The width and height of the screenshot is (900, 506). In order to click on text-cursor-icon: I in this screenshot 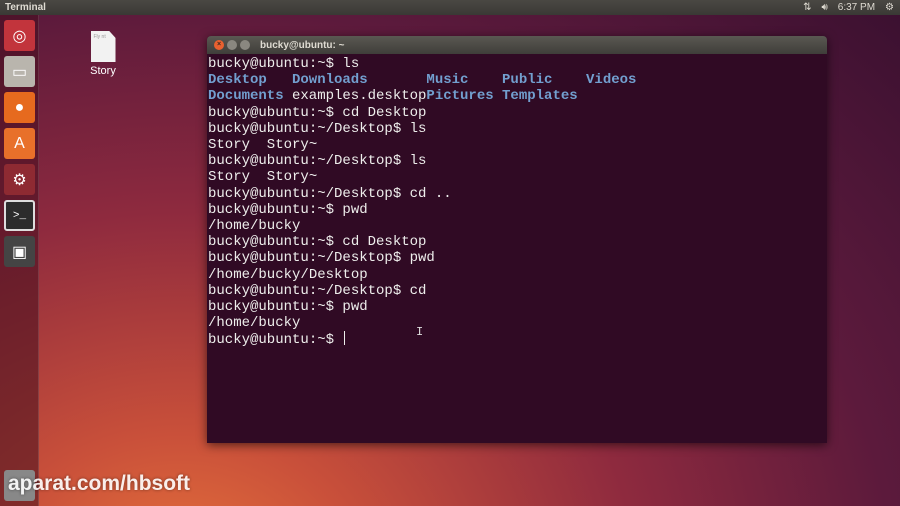, I will do `click(420, 332)`.